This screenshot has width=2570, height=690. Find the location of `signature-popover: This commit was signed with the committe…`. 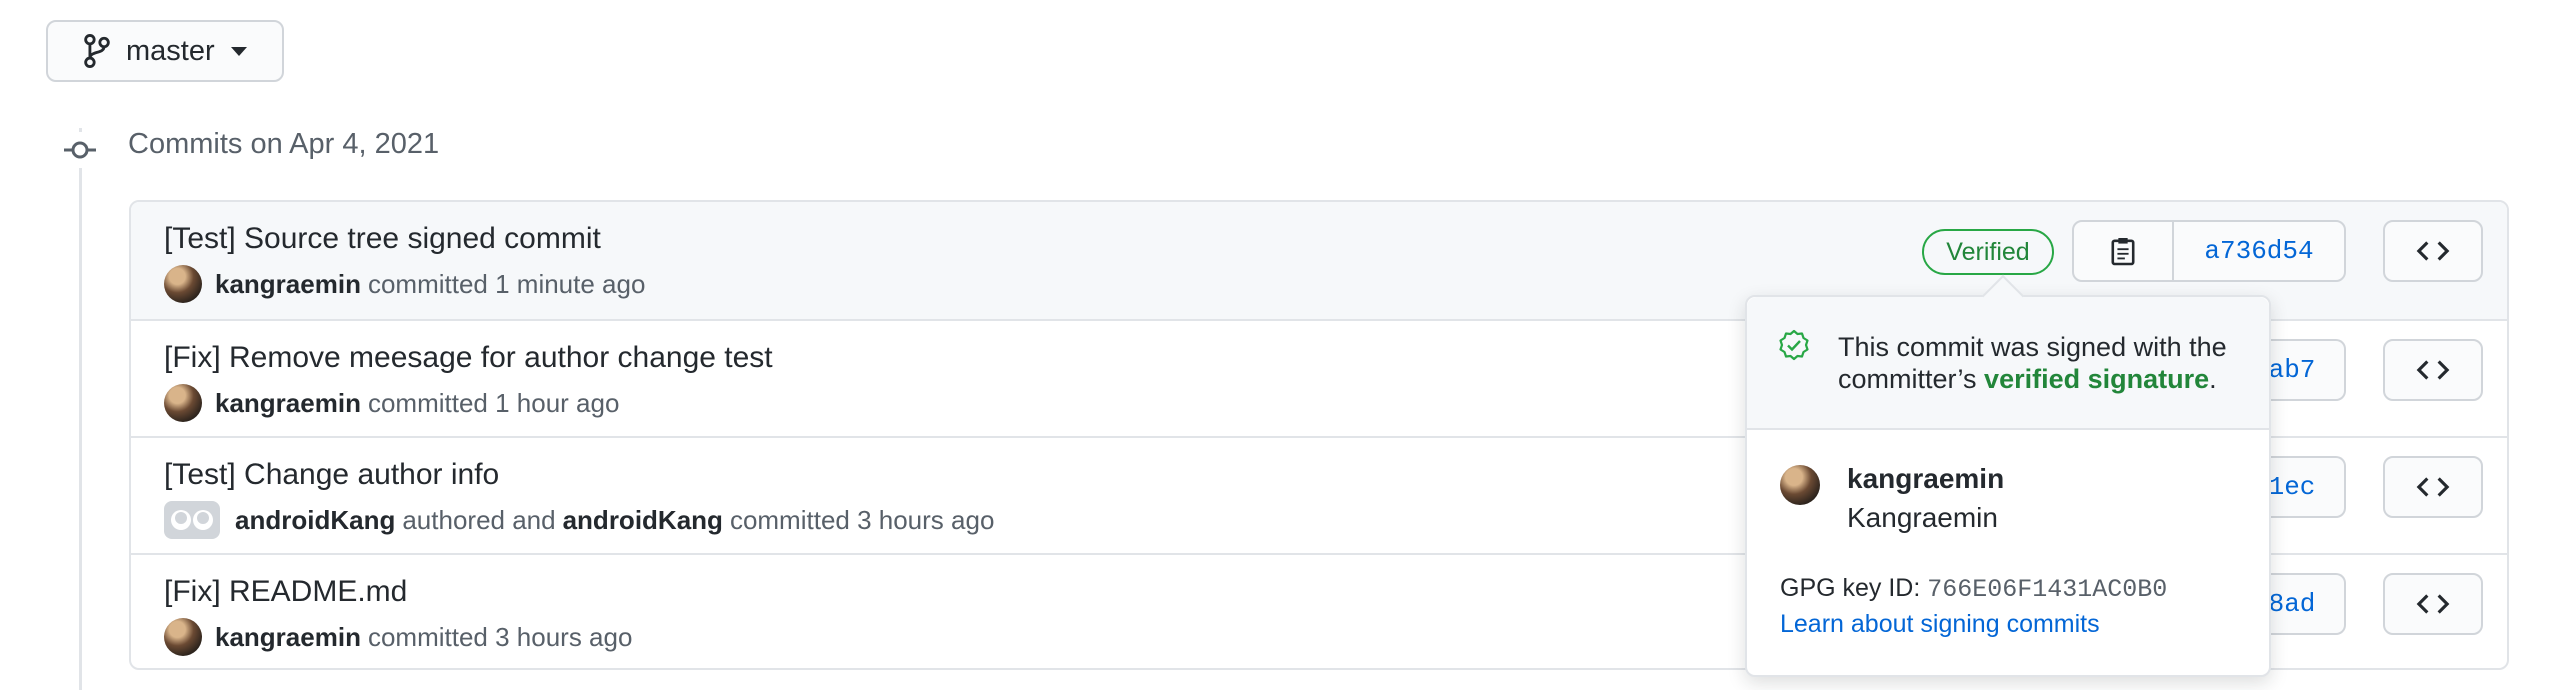

signature-popover: This commit was signed with the committe… is located at coordinates (2008, 475).